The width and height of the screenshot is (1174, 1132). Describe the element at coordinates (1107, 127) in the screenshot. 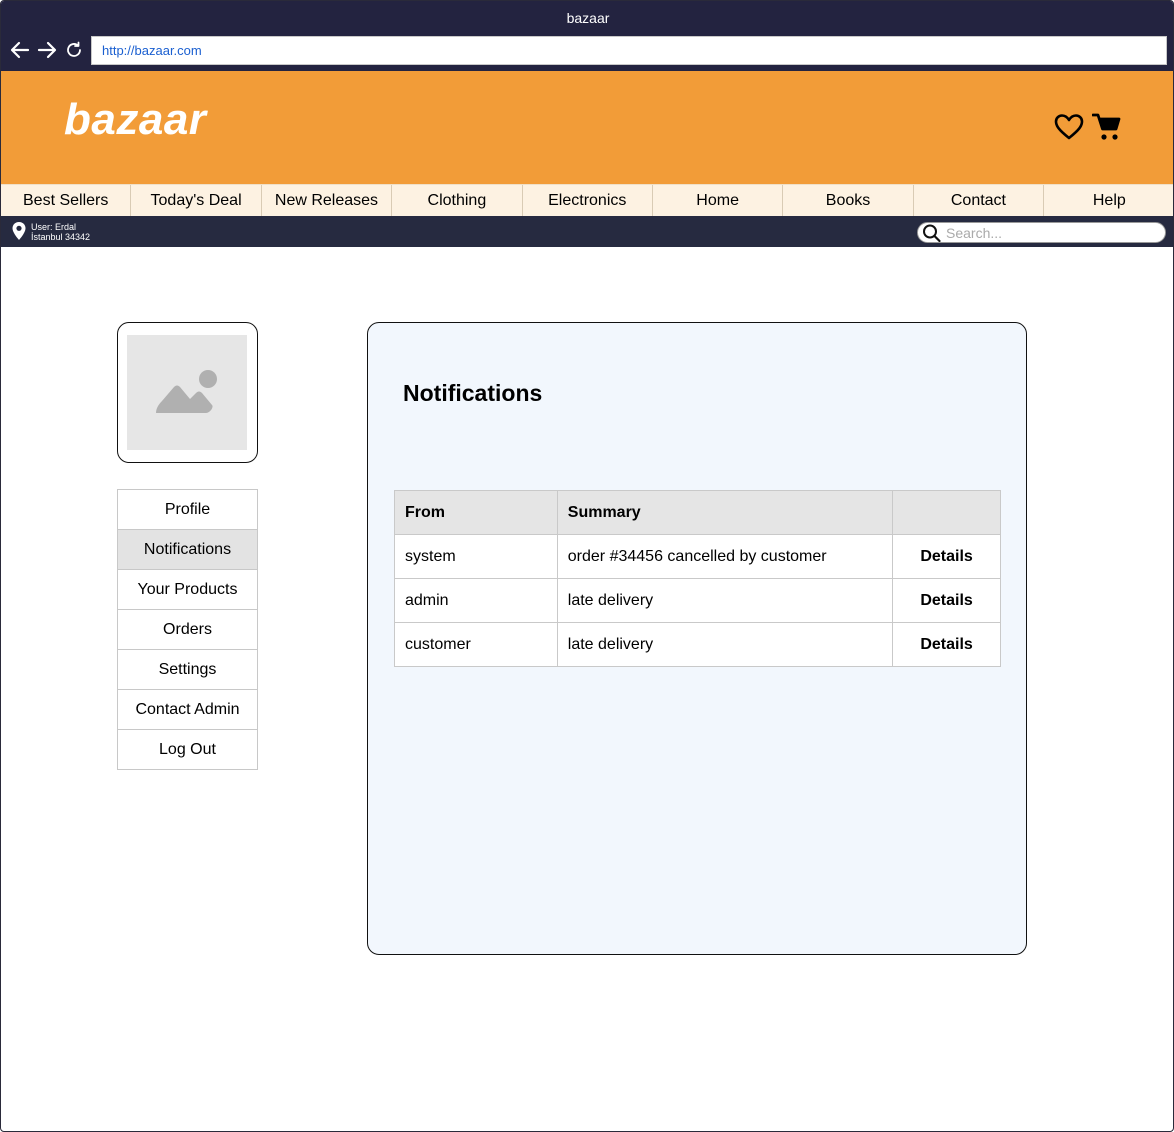

I see `cart-icon` at that location.